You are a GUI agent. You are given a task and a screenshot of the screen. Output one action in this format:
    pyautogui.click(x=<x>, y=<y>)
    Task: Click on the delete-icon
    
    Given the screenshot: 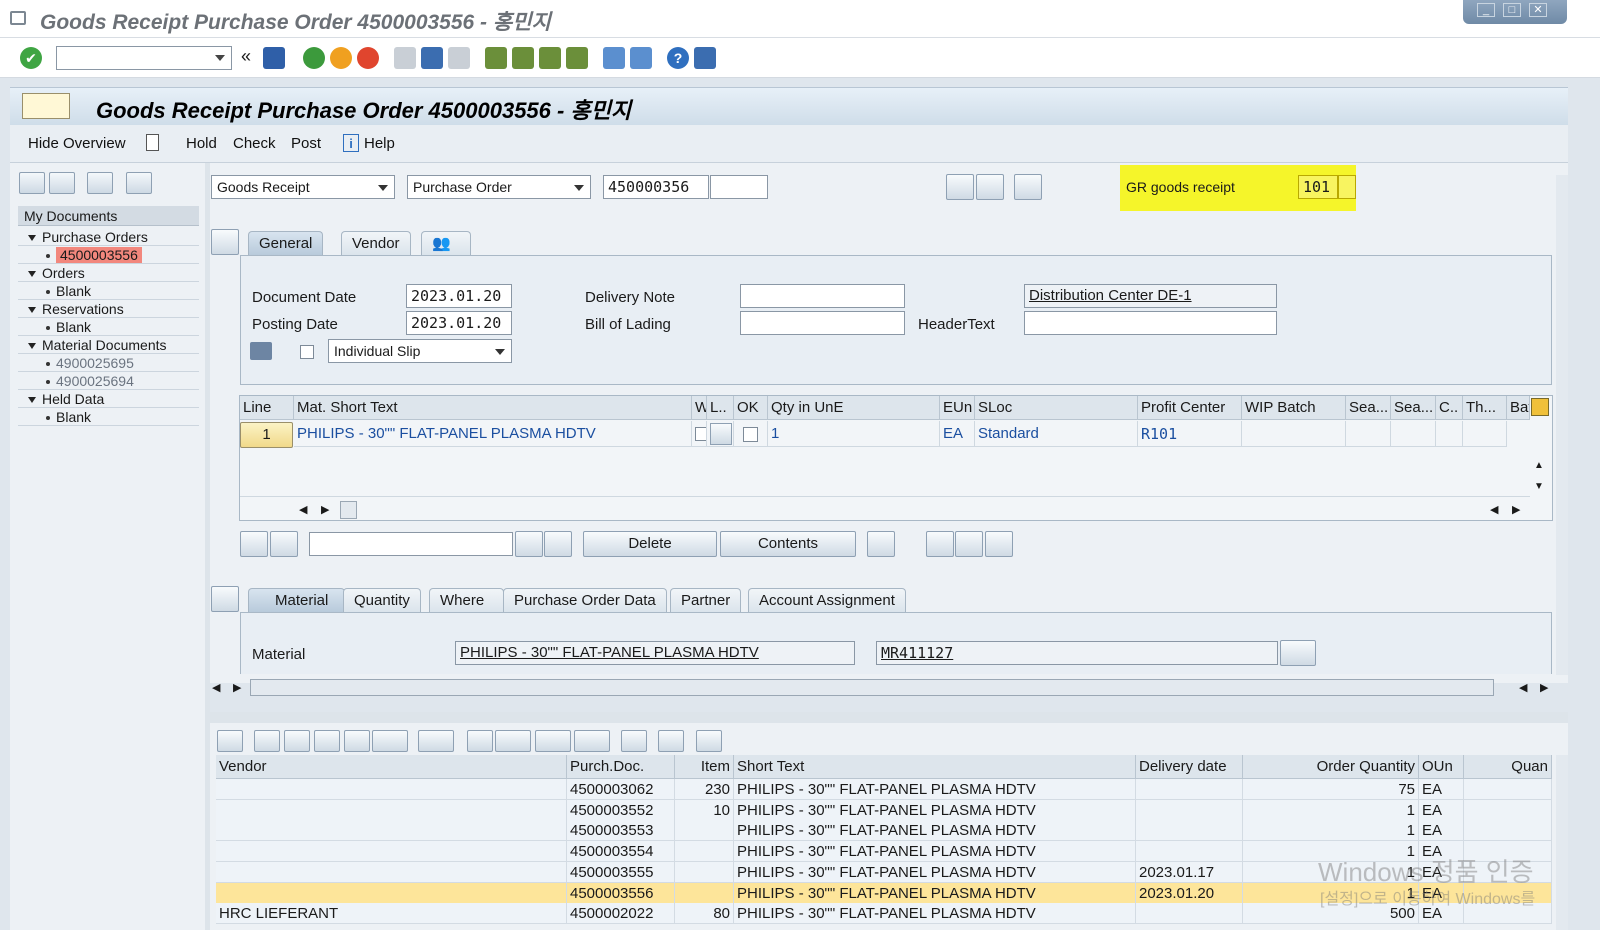 What is the action you would take?
    pyautogui.click(x=100, y=183)
    